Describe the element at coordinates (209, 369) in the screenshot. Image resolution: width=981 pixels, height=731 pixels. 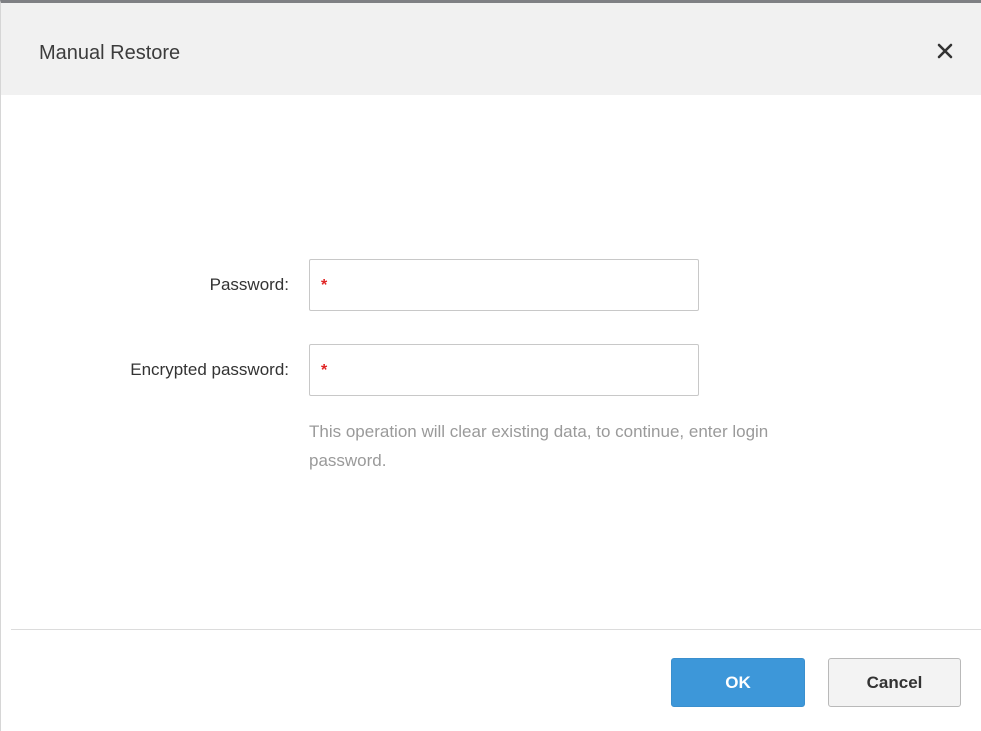
I see `encrypted-password-label: Encrypted password:` at that location.